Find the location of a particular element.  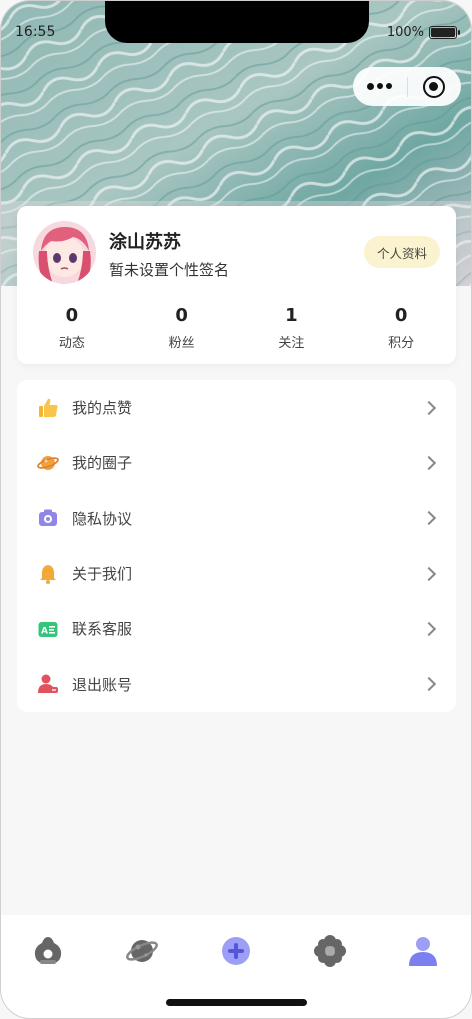

more-options-icon is located at coordinates (380, 86).